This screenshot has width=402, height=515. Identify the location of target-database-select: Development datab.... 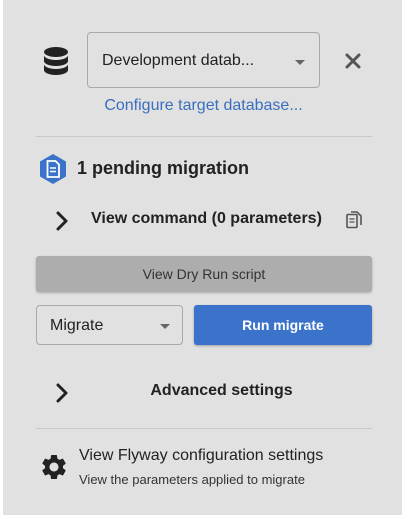
(203, 60).